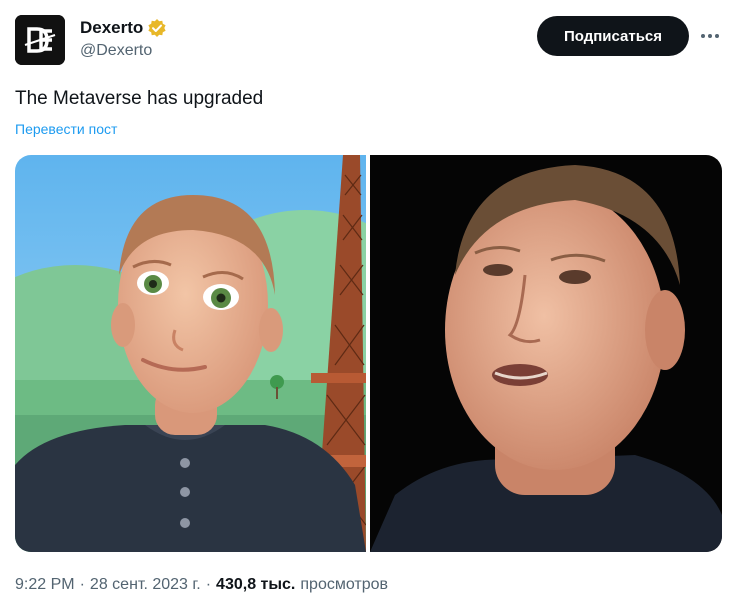 This screenshot has width=735, height=607. Describe the element at coordinates (145, 585) in the screenshot. I see `tweet-date: 28 сент. 2023 г.` at that location.